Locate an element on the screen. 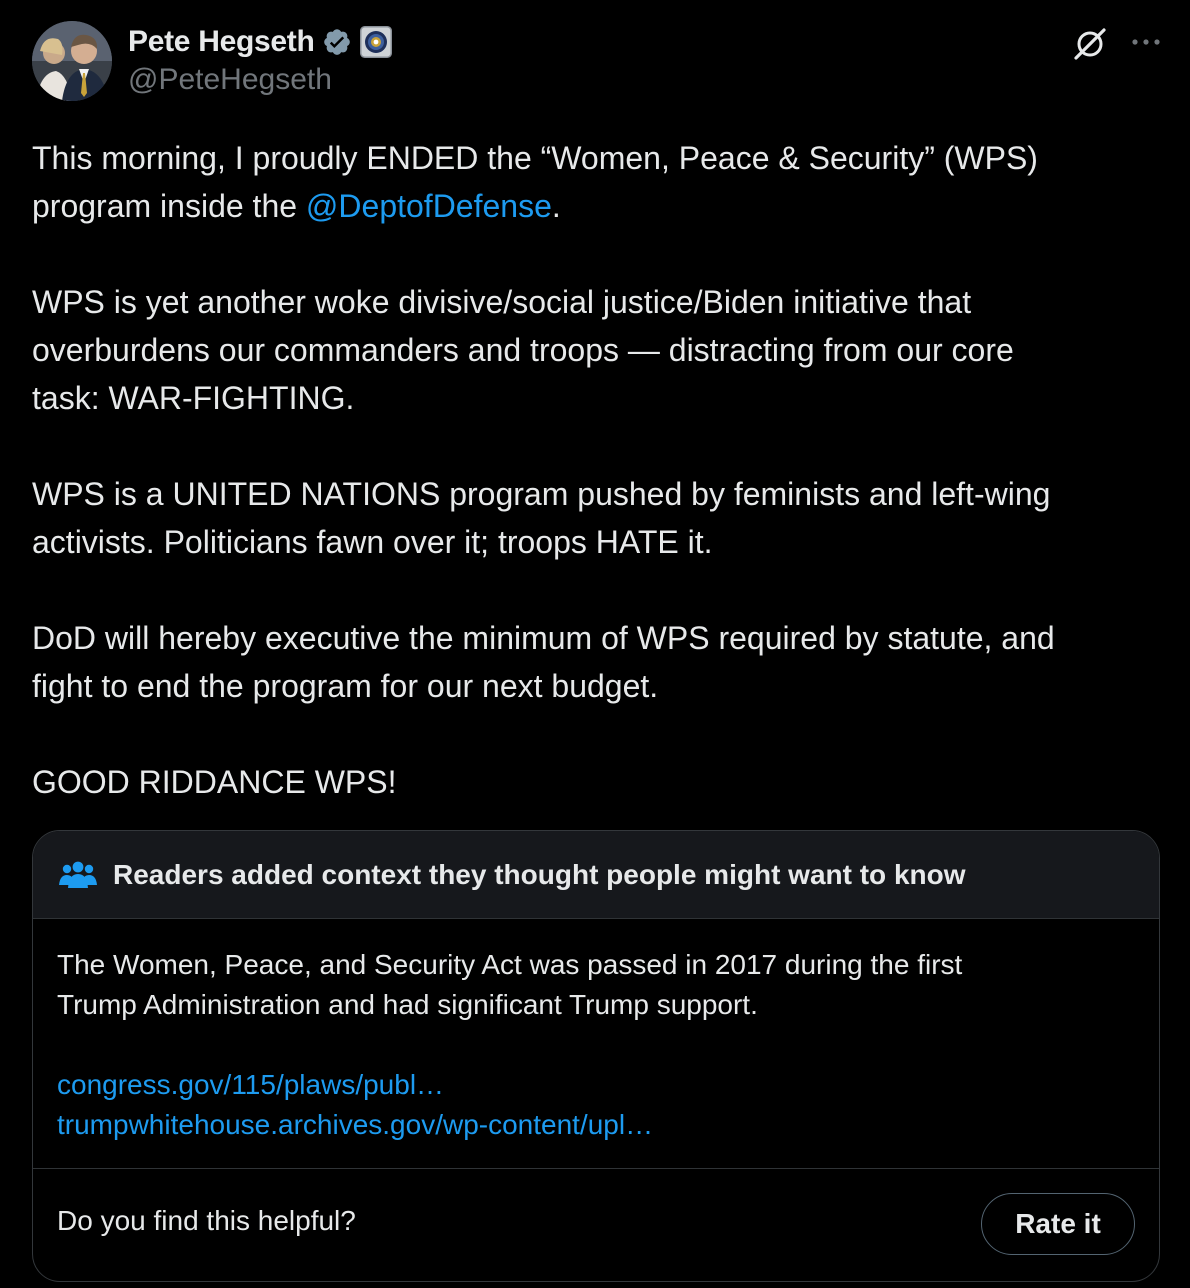  community-note-footer: Do you find this helpful? Rate it is located at coordinates (596, 1225).